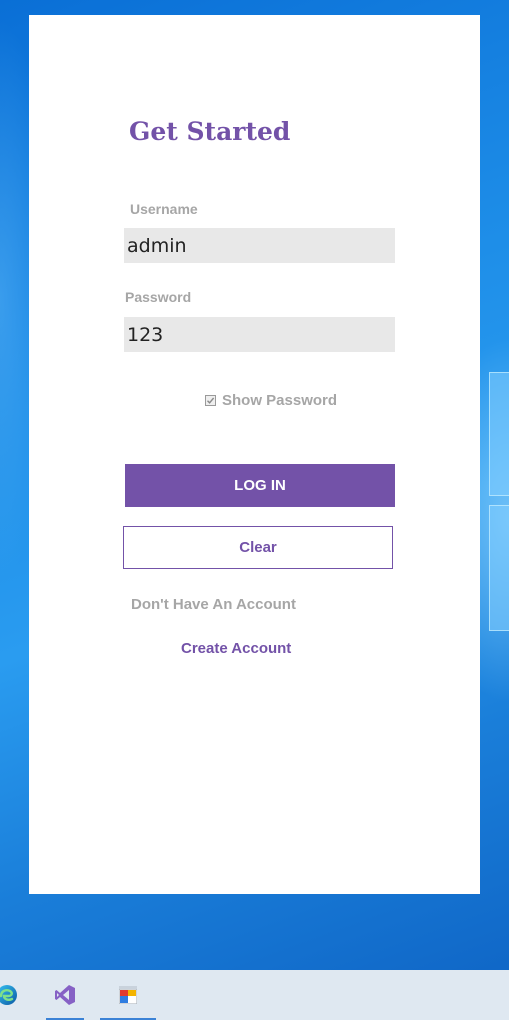  Describe the element at coordinates (258, 547) in the screenshot. I see `clear-button: Clear` at that location.